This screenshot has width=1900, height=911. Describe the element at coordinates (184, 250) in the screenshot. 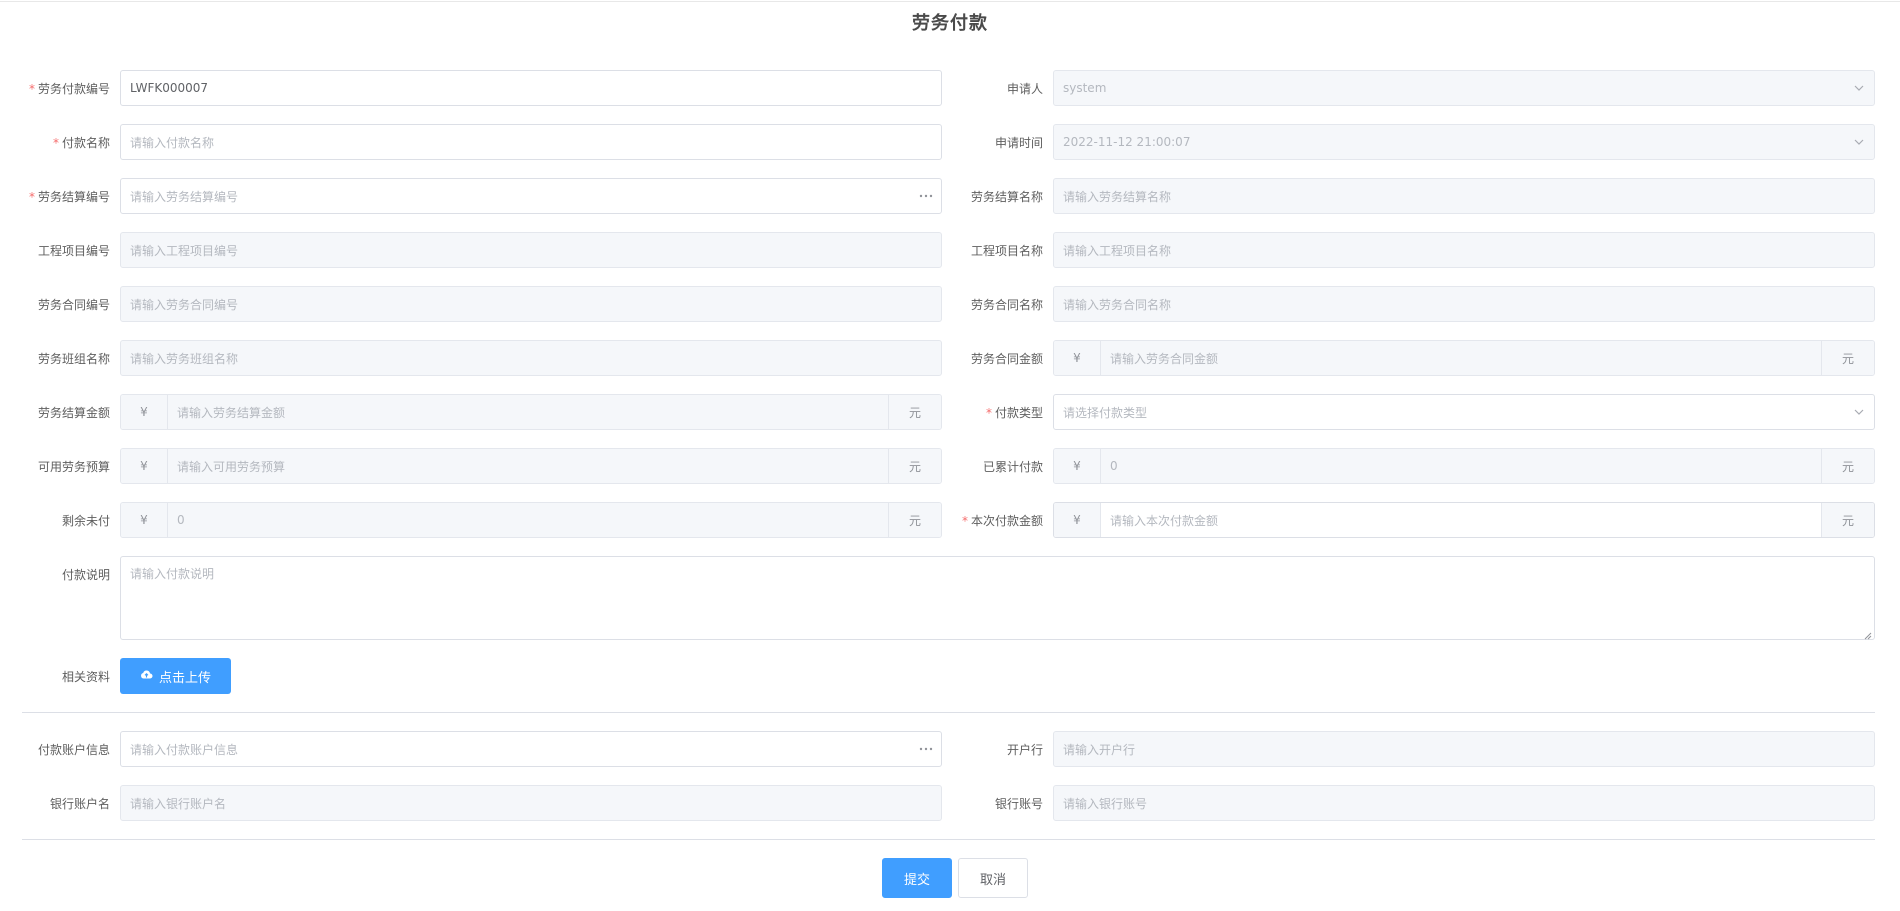

I see `project-no-placeholder: 请输入工程项目编号` at that location.